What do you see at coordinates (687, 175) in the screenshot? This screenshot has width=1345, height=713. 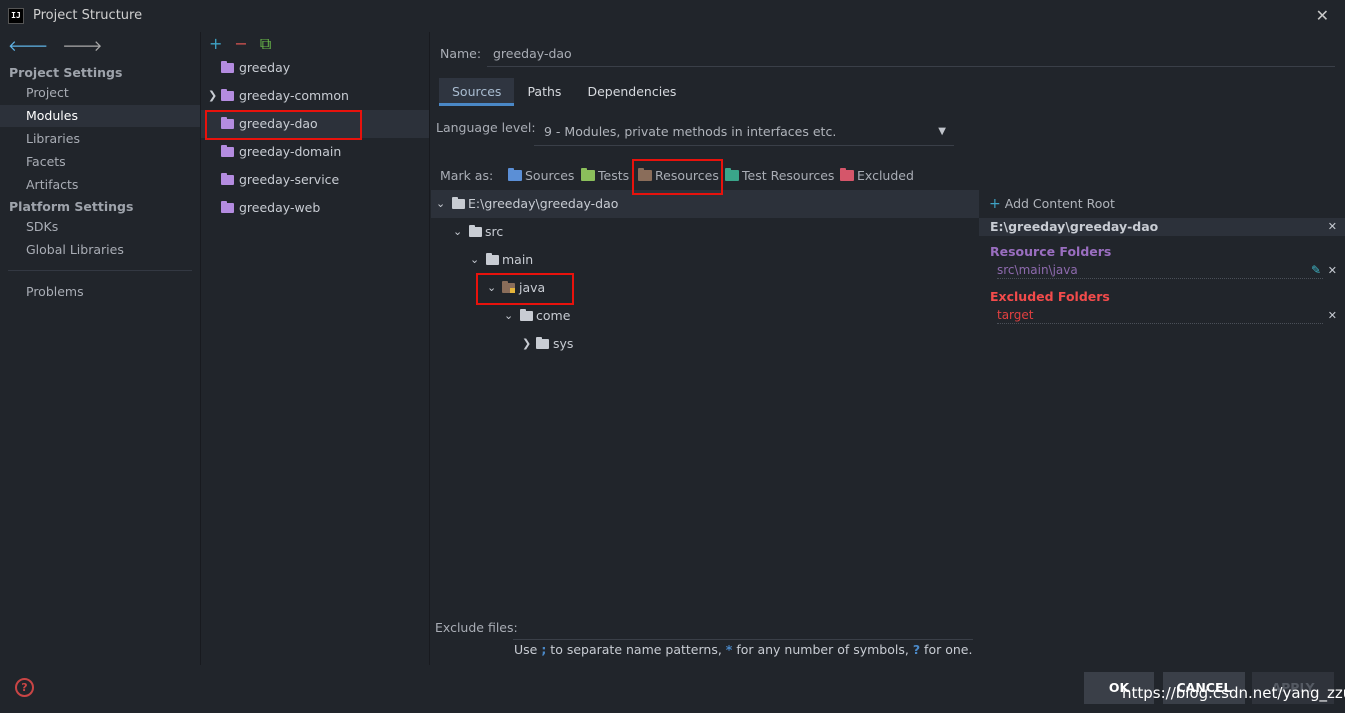 I see `mark-resources-label: Resources` at bounding box center [687, 175].